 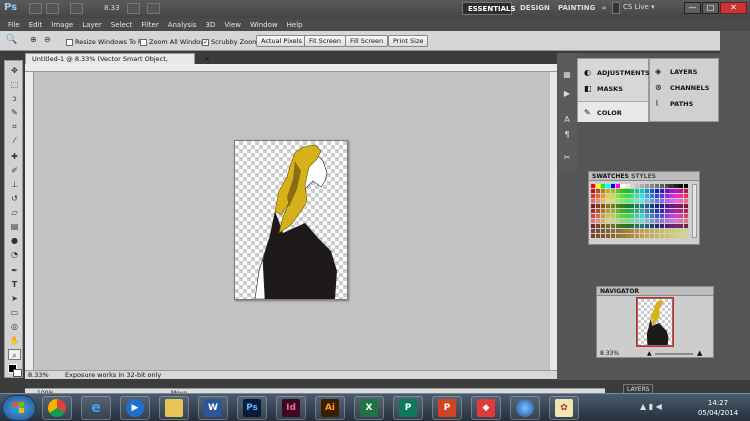 I want to click on fill-screen-button: Fill Screen, so click(x=367, y=41).